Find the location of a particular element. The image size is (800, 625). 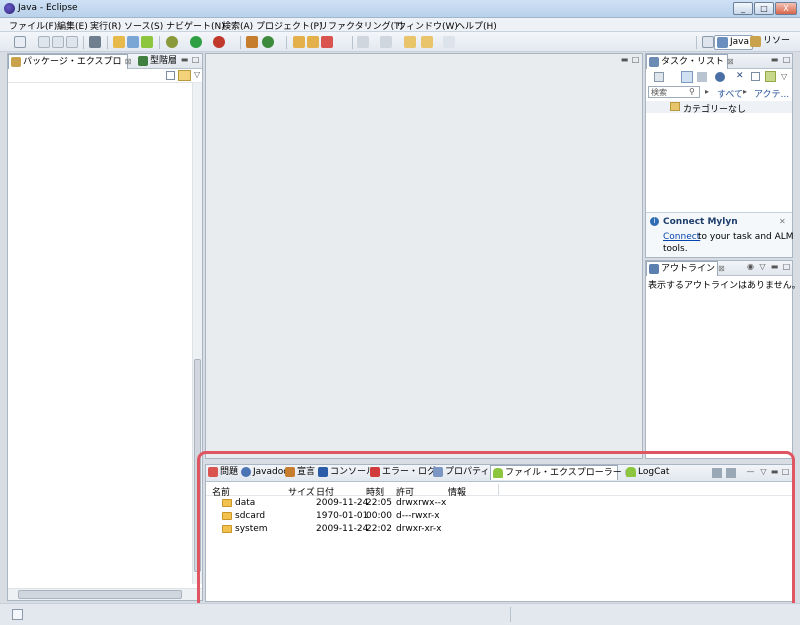

package-explorer-toolbar: ▽ is located at coordinates (105, 76).